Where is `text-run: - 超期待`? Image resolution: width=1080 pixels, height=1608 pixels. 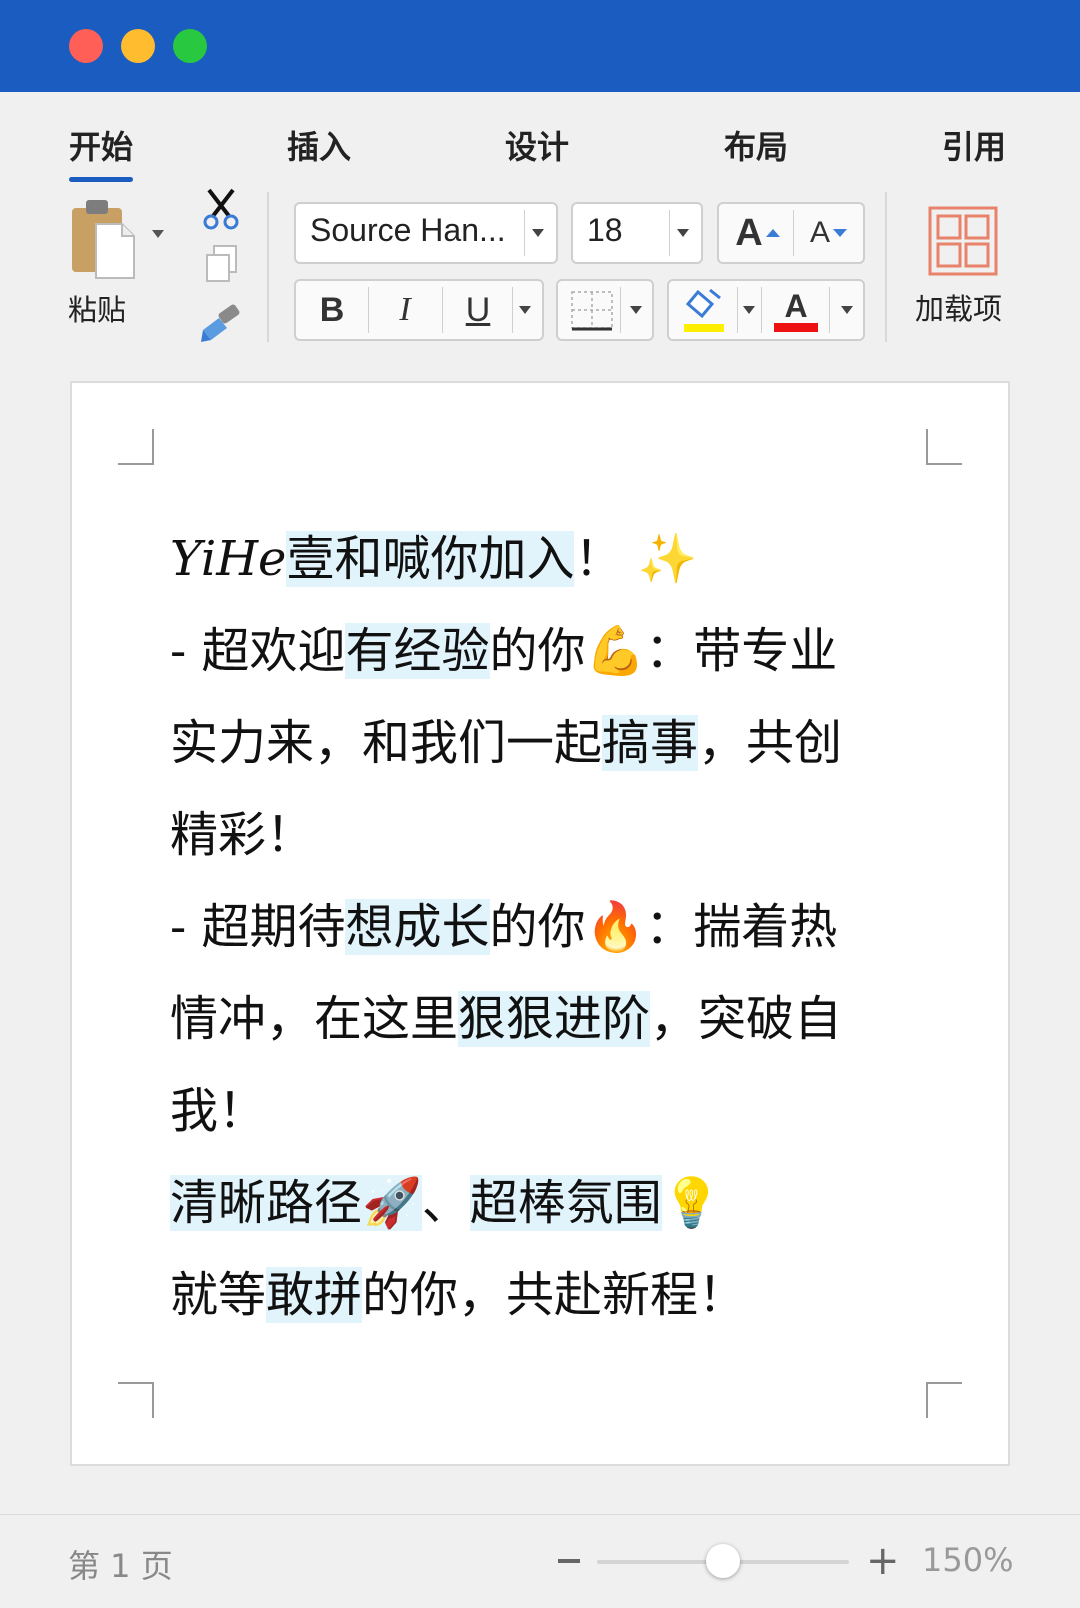 text-run: - 超期待 is located at coordinates (258, 927).